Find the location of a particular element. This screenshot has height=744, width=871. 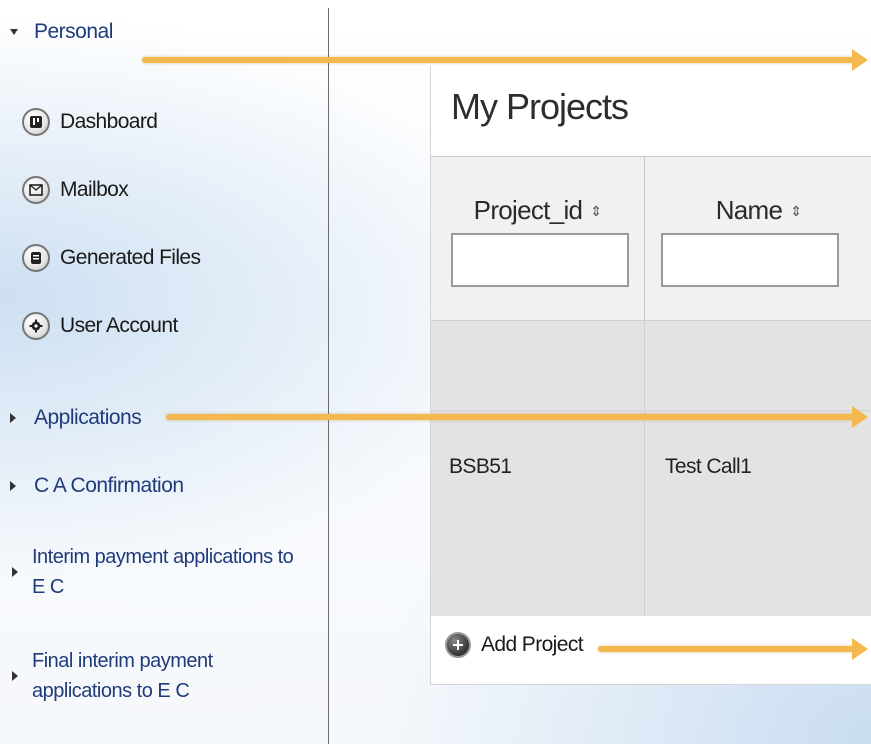

gear-icon is located at coordinates (36, 326).